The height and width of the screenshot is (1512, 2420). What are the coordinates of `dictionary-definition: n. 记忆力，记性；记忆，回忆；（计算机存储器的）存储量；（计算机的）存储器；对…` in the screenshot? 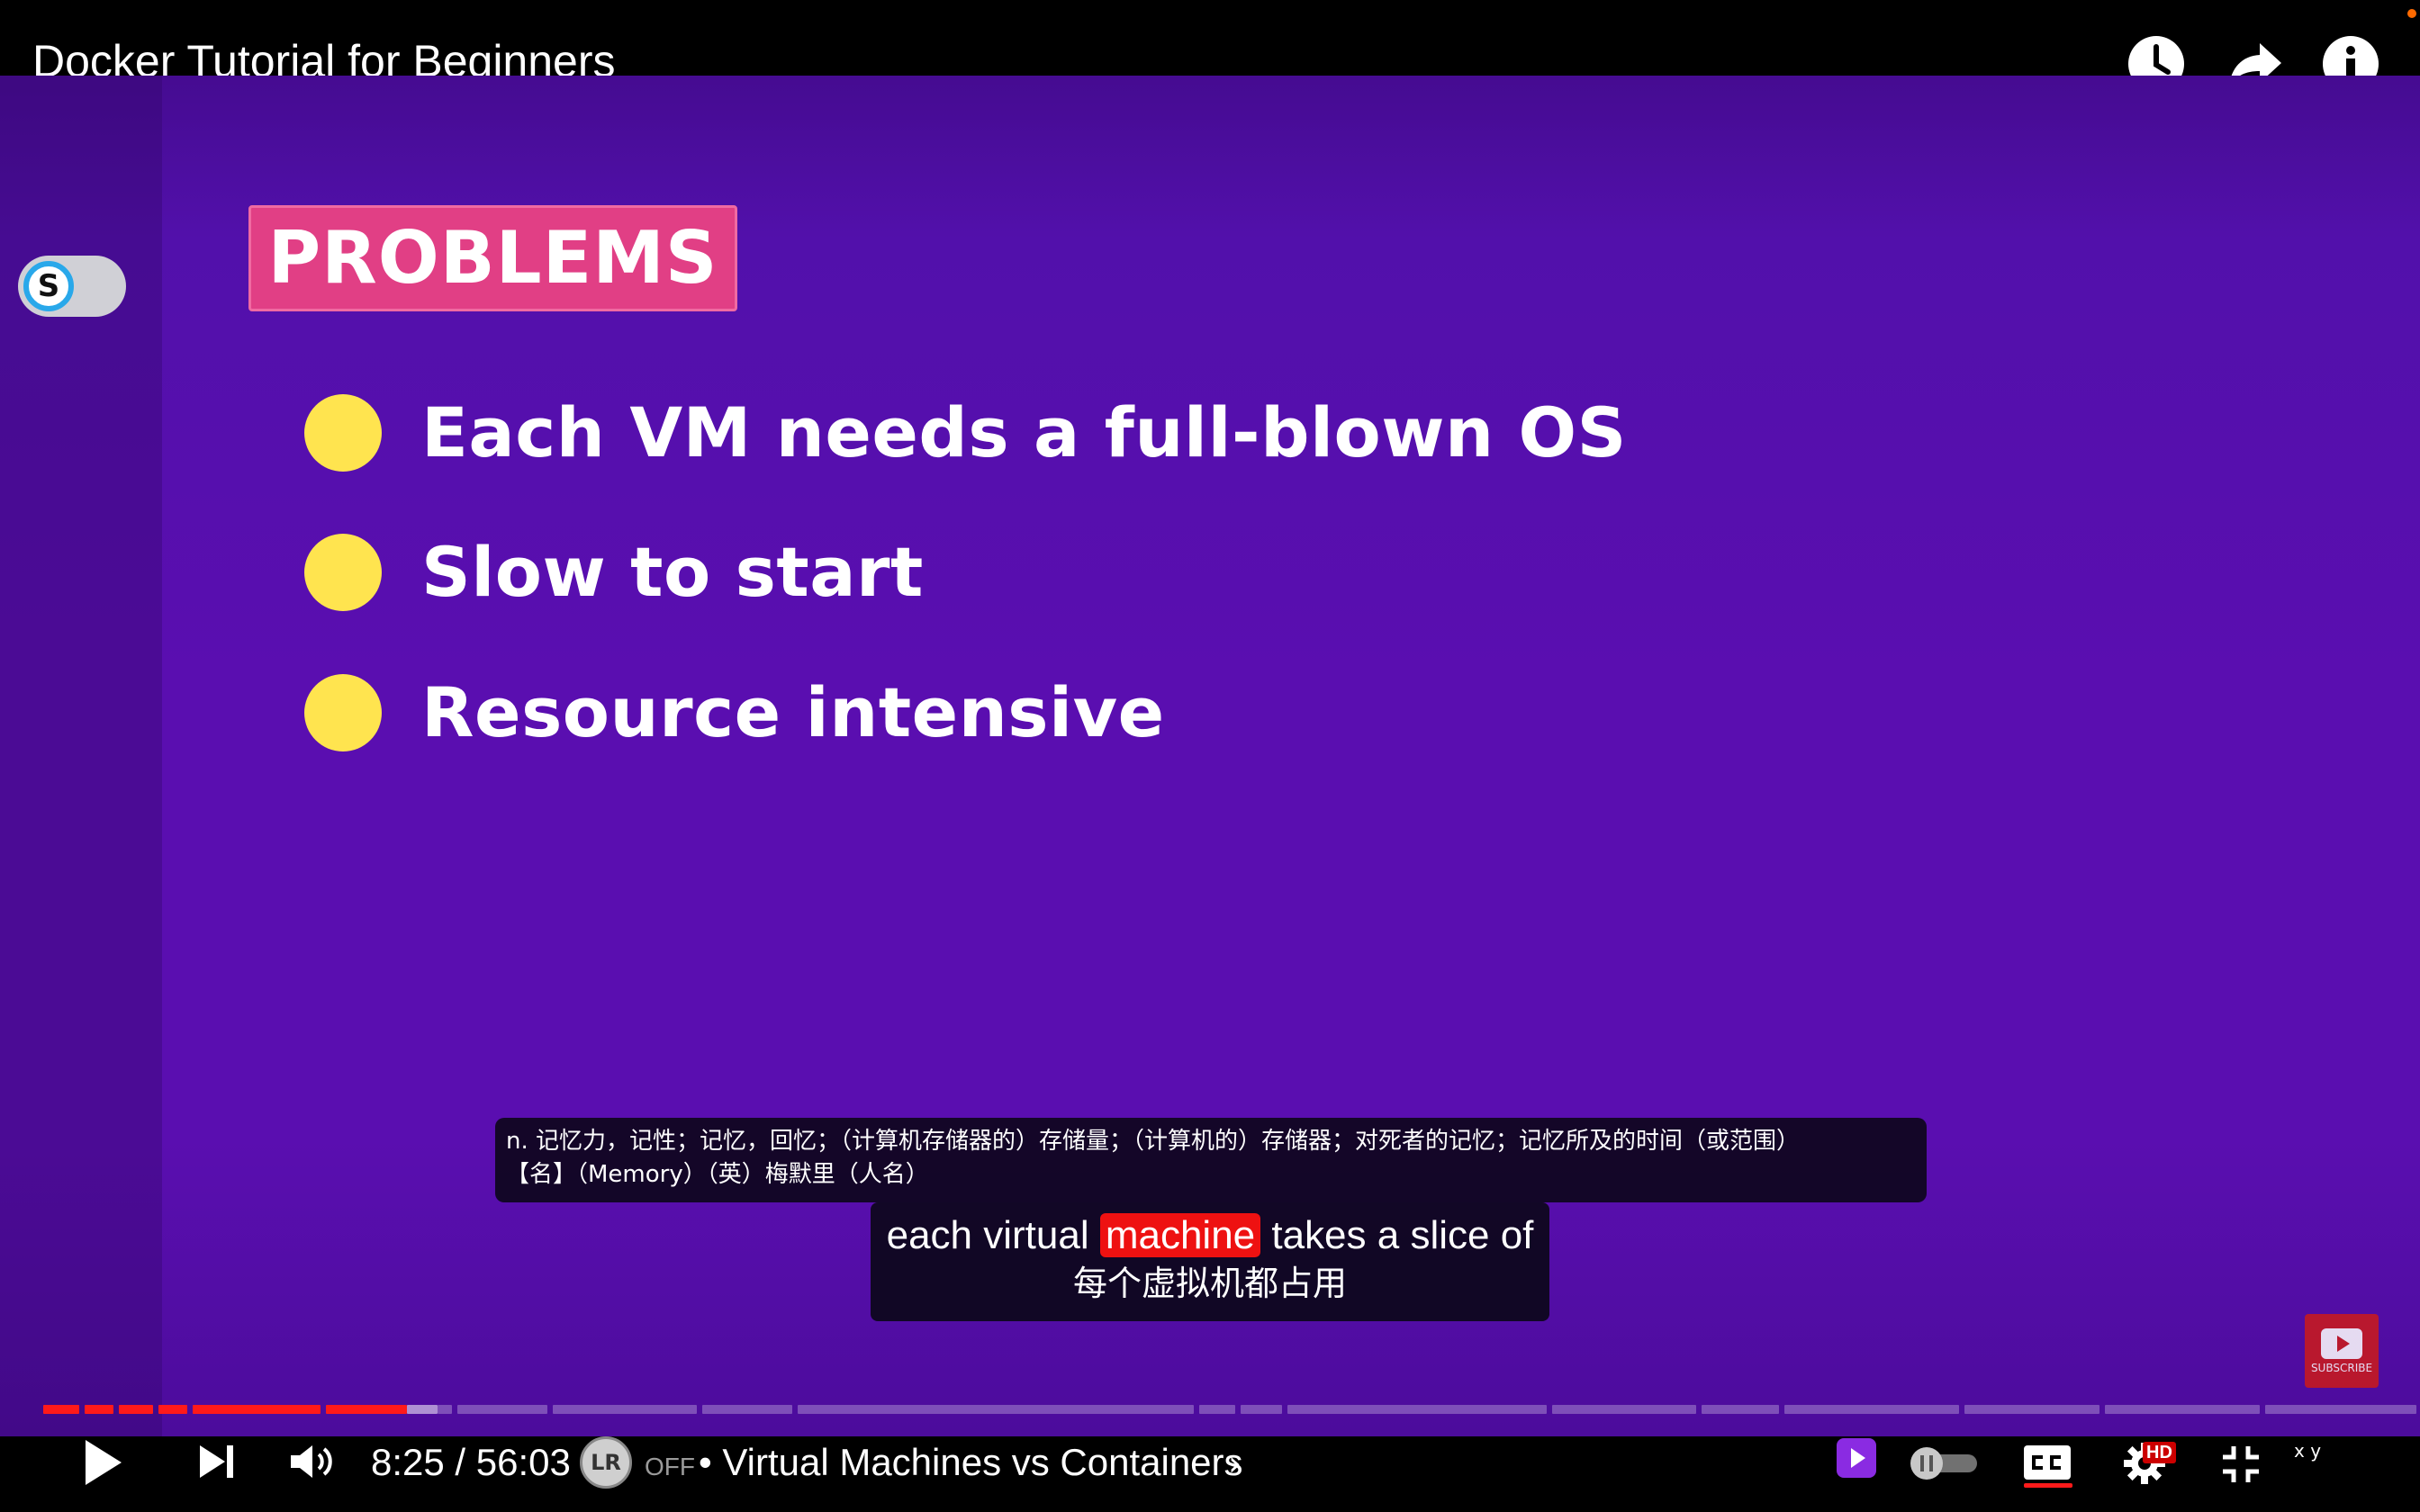 It's located at (1153, 1142).